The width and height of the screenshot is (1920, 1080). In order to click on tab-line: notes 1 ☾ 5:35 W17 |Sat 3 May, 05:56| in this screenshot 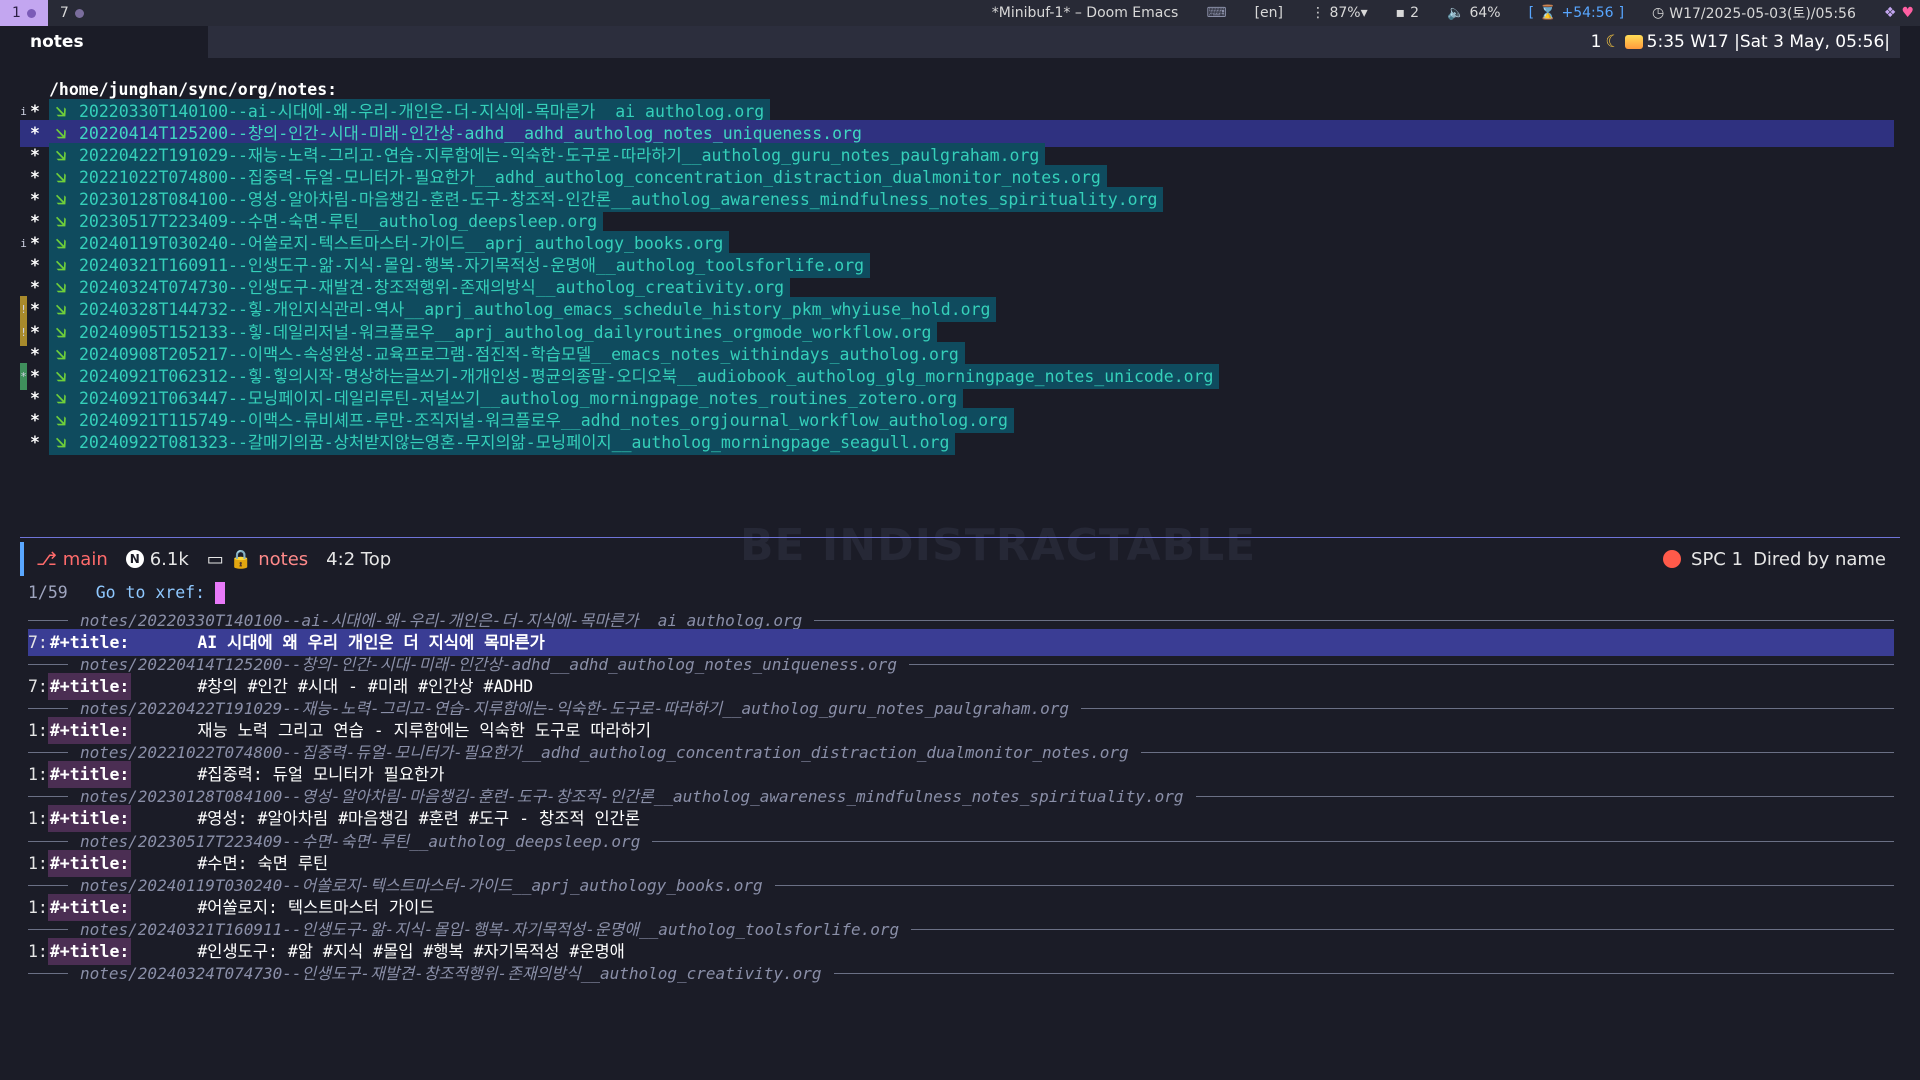, I will do `click(960, 42)`.